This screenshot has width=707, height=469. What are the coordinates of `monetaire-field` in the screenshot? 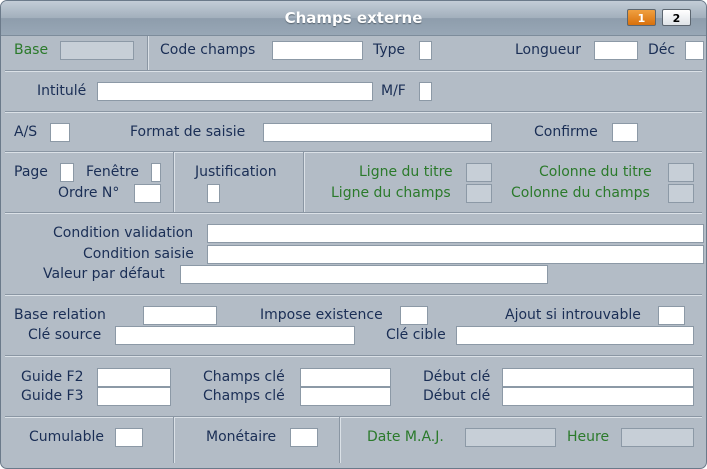 It's located at (304, 437).